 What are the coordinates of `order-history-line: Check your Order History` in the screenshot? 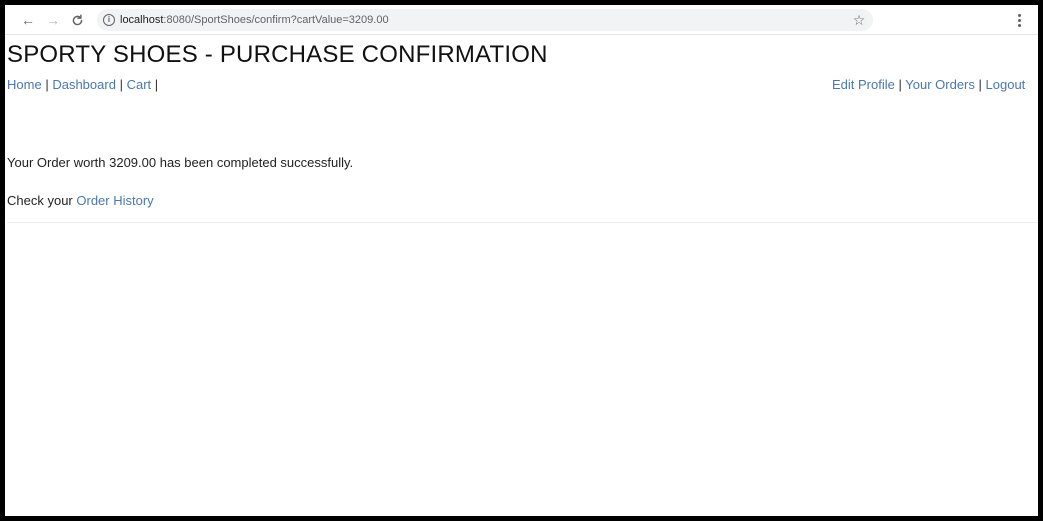 It's located at (80, 201).